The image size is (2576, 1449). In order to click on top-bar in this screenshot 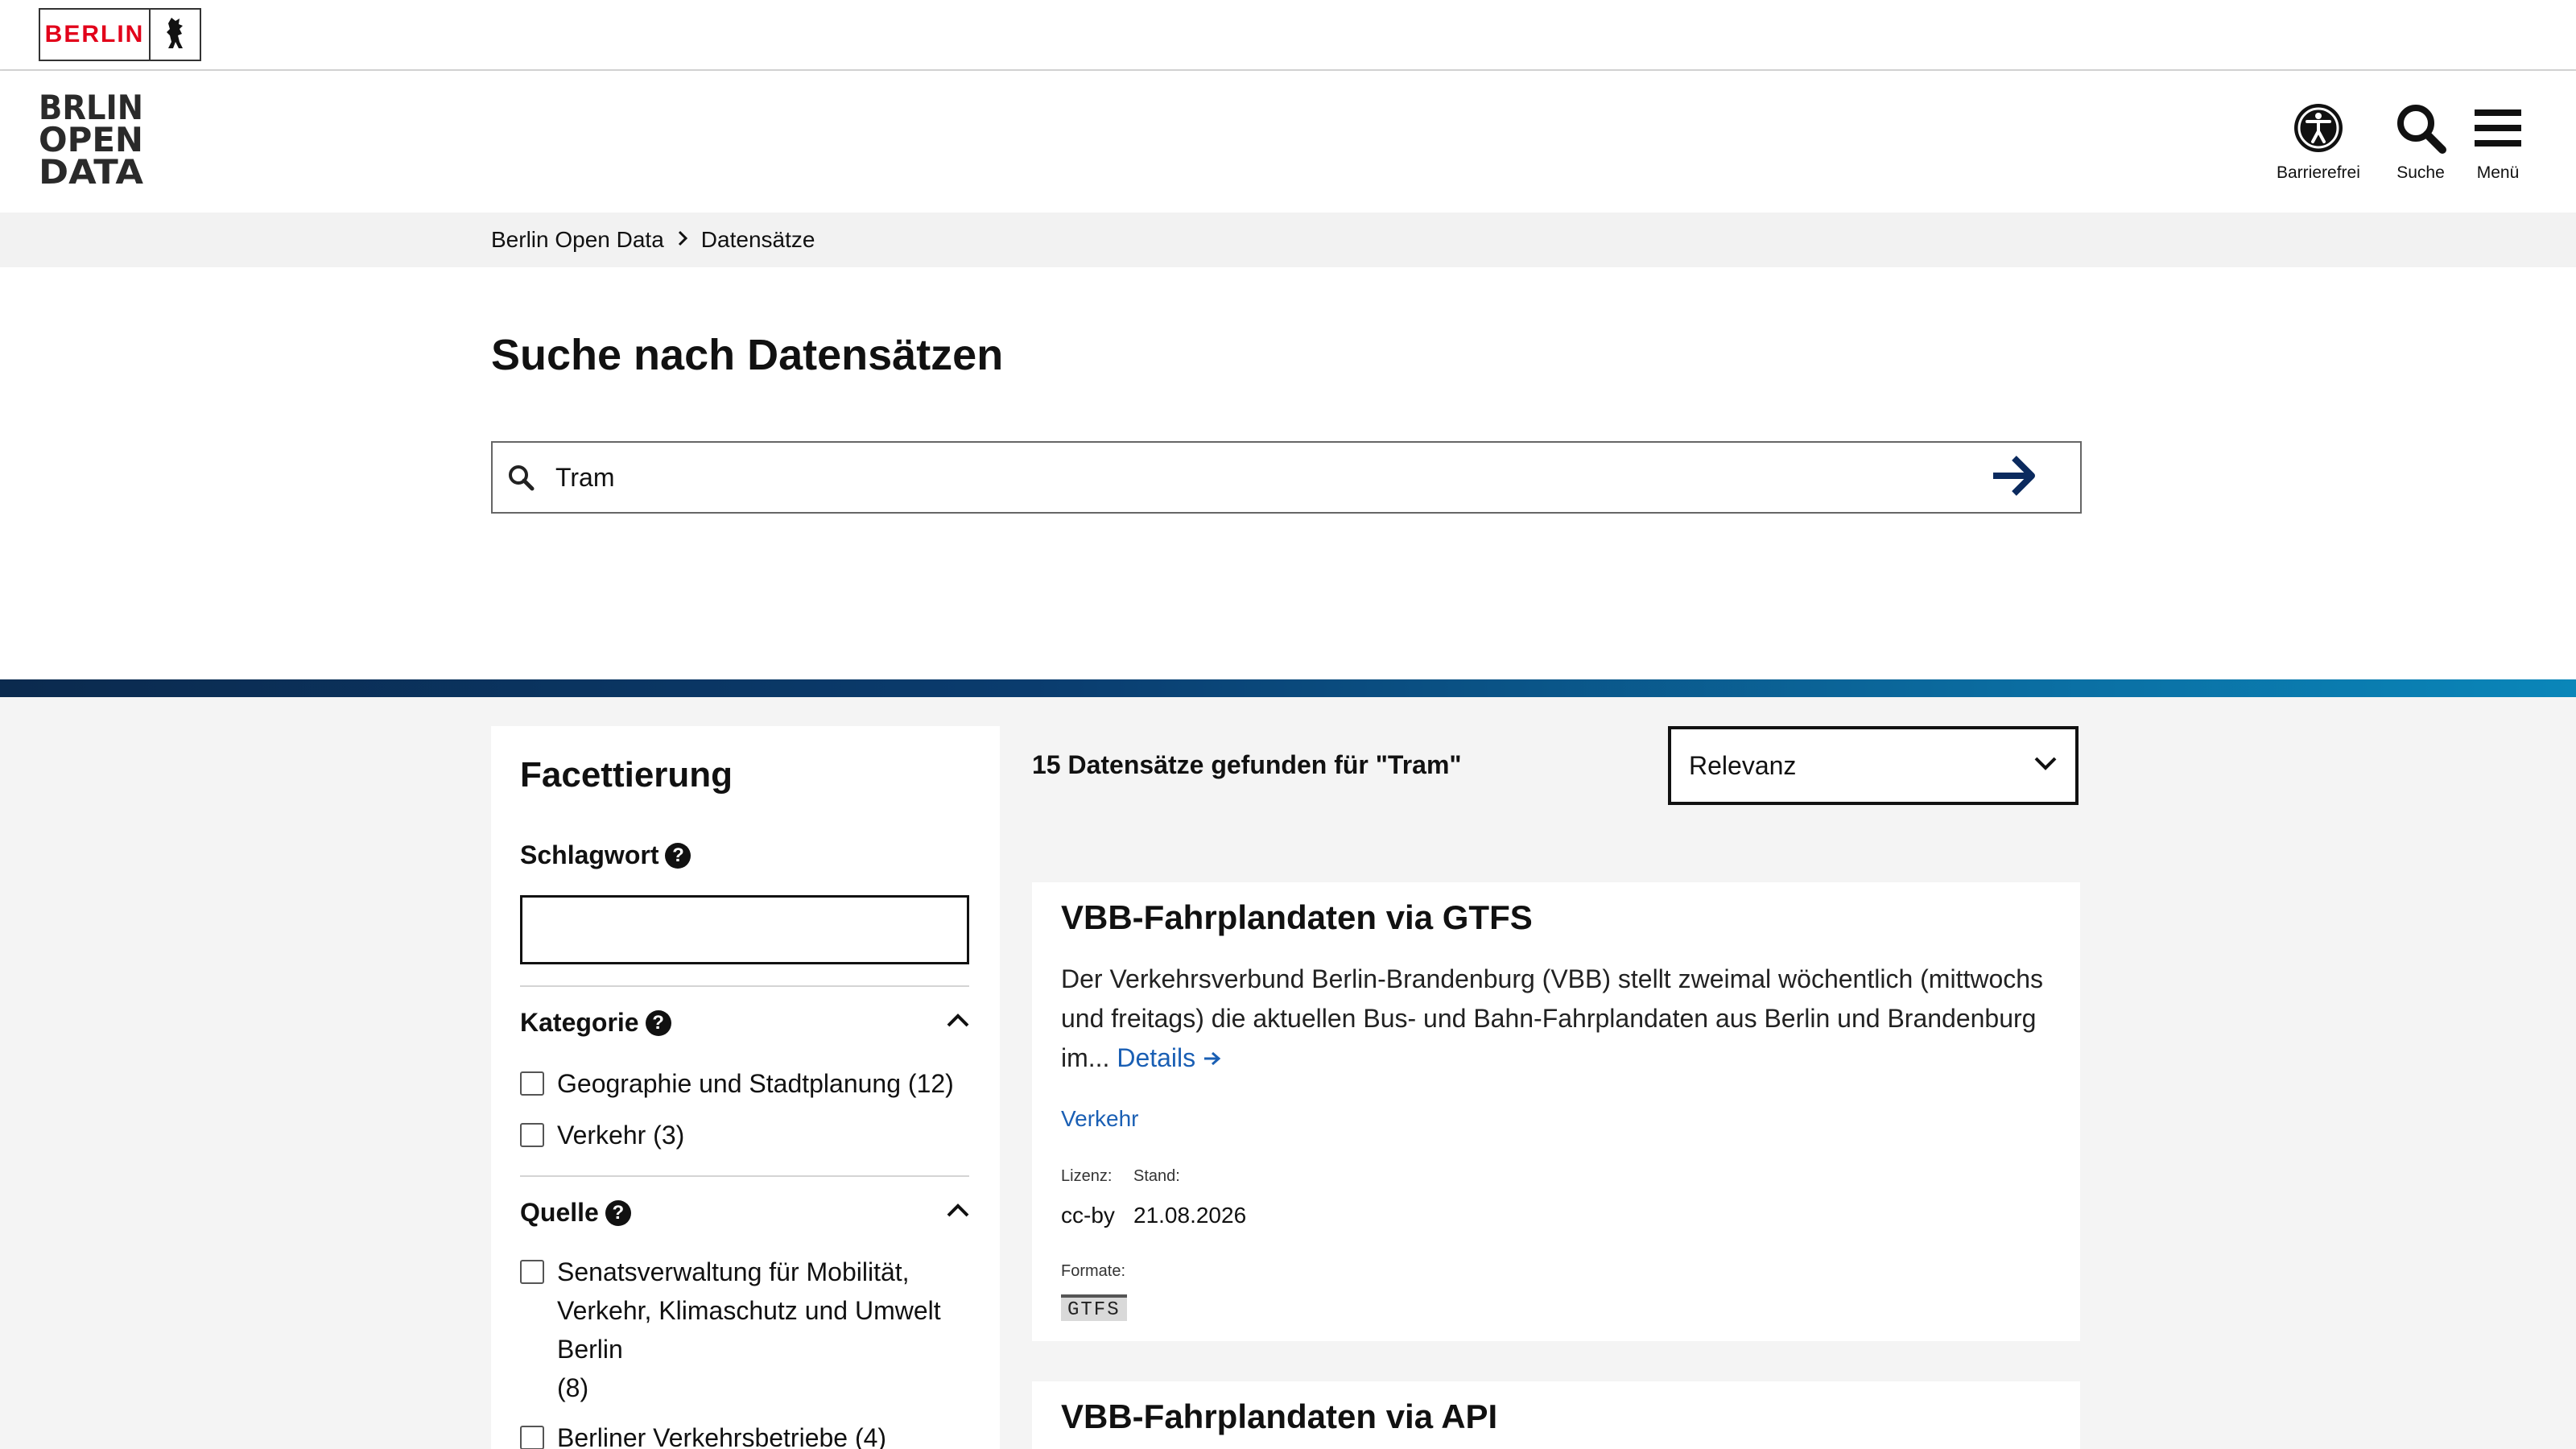, I will do `click(1288, 35)`.